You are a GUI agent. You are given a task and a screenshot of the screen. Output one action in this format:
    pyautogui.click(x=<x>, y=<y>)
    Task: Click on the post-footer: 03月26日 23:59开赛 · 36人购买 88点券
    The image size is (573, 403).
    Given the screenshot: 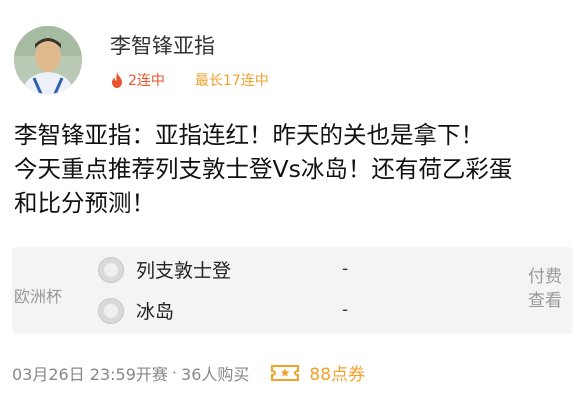 What is the action you would take?
    pyautogui.click(x=188, y=372)
    